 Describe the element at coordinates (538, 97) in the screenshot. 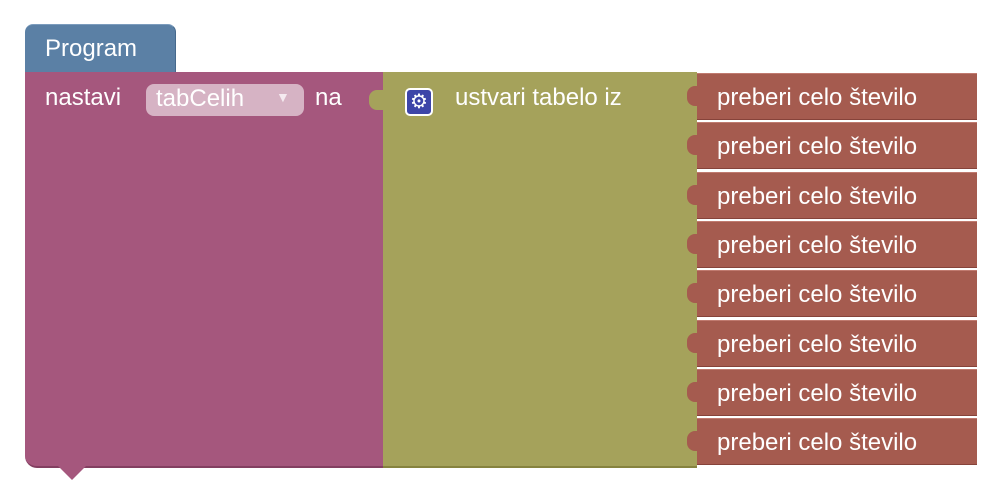

I see `create-list-label: ustvari tabelo iz` at that location.